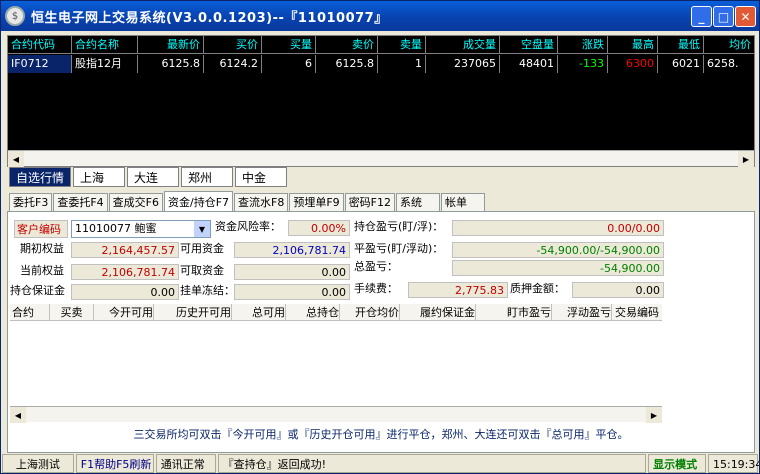 Image resolution: width=760 pixels, height=474 pixels. What do you see at coordinates (463, 45) in the screenshot?
I see `quote-header-volume: 成交量` at bounding box center [463, 45].